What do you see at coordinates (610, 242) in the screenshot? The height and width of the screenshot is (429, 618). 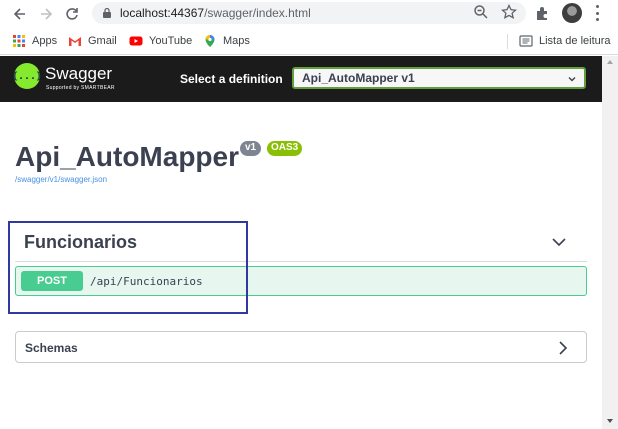 I see `page-scrollbar` at bounding box center [610, 242].